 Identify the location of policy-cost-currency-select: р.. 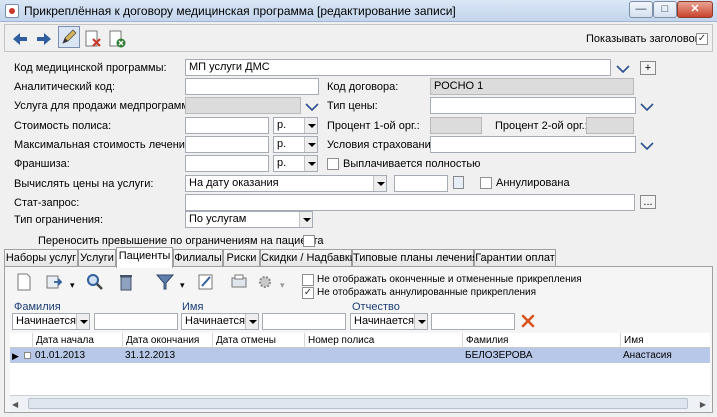
(295, 125).